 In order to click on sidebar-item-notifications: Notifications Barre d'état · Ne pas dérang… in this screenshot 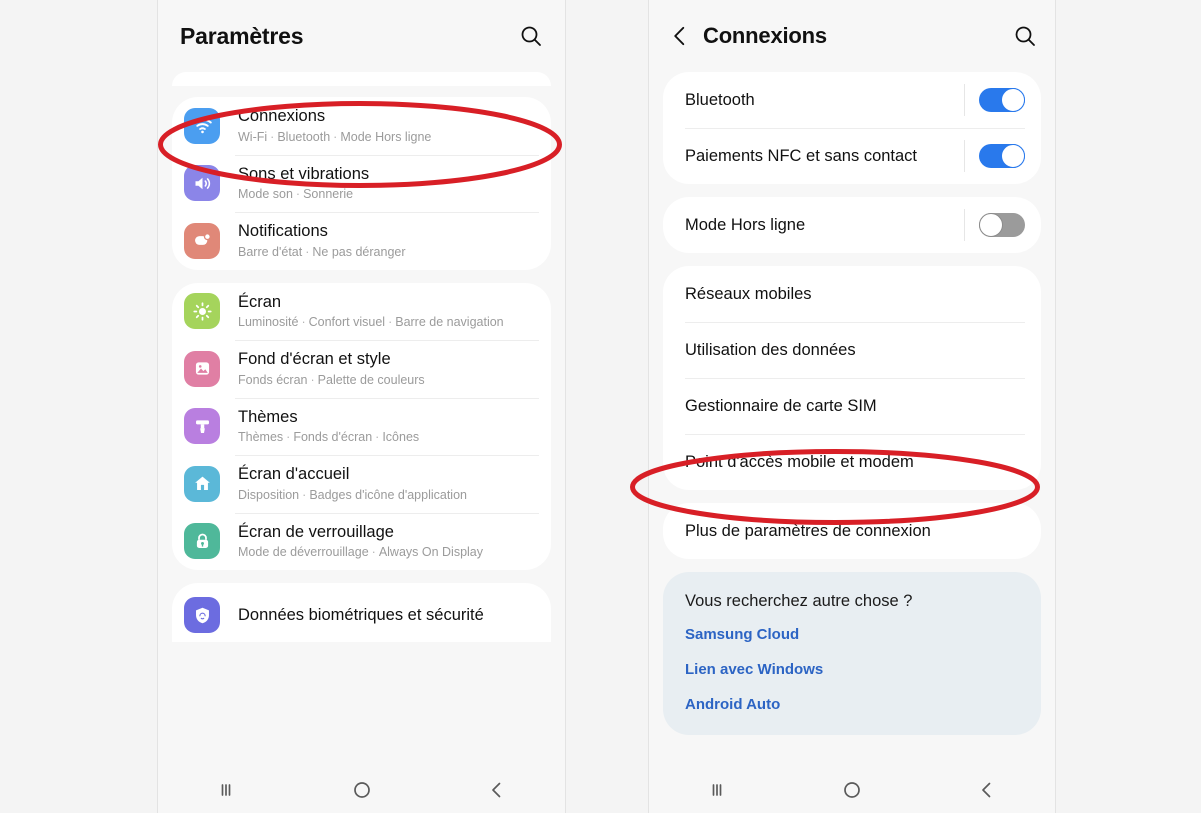, I will do `click(361, 241)`.